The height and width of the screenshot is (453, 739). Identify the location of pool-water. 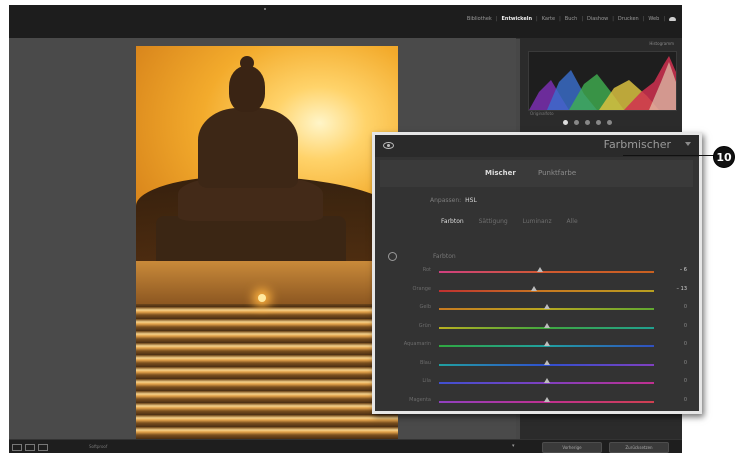
(267, 371).